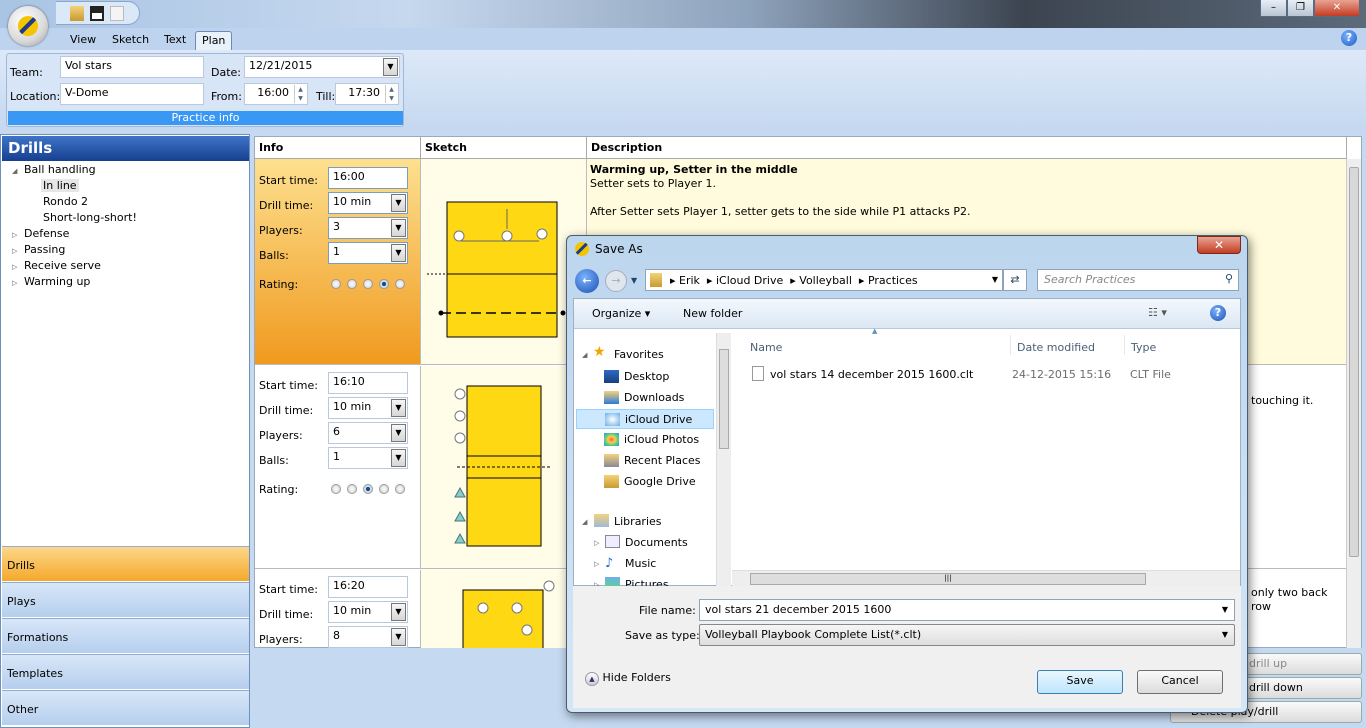 The height and width of the screenshot is (728, 1366). Describe the element at coordinates (132, 94) in the screenshot. I see `location-input: V-Dome` at that location.